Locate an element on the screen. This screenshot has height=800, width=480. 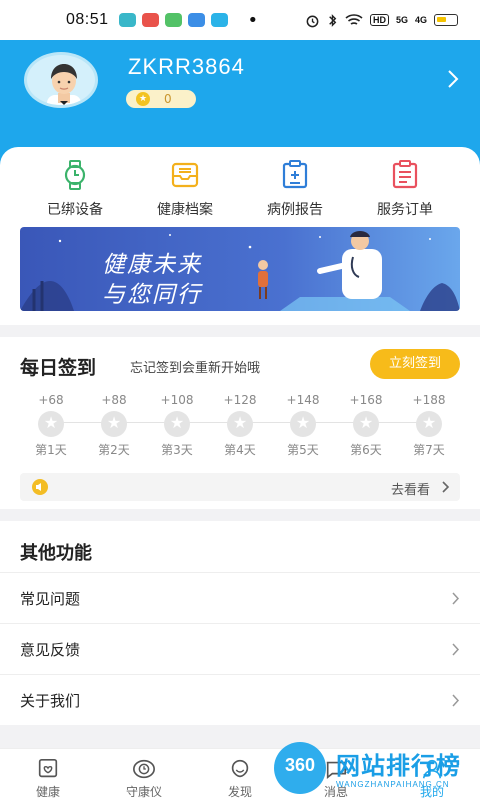
day-points: +88 is located at coordinates (114, 400).